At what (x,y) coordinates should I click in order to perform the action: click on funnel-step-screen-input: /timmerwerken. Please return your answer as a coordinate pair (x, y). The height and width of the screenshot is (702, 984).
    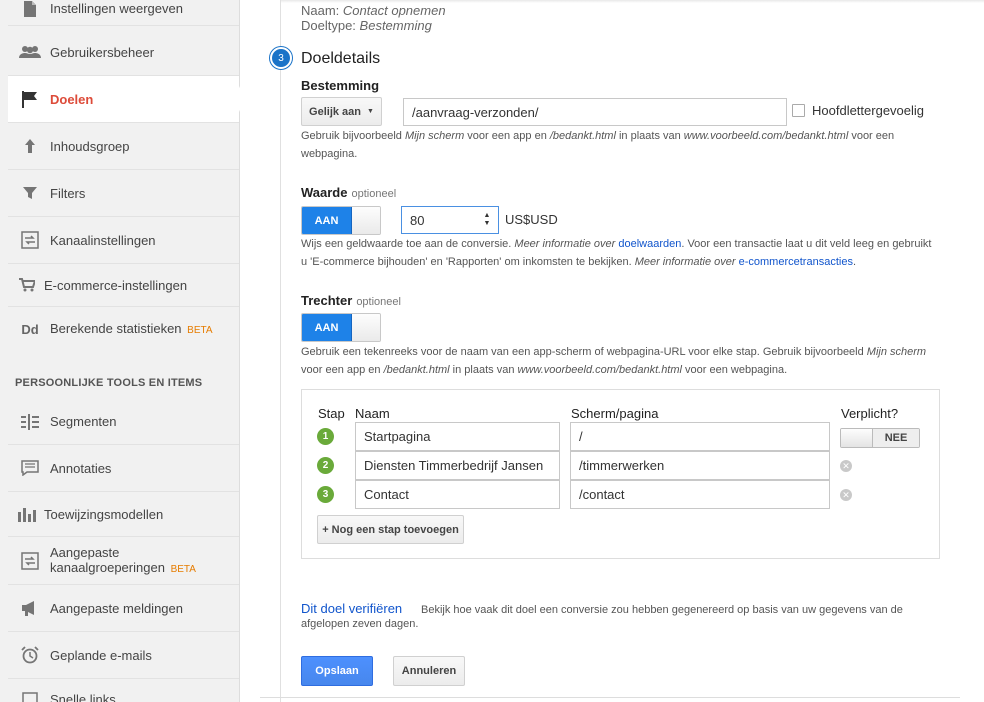
    Looking at the image, I should click on (700, 465).